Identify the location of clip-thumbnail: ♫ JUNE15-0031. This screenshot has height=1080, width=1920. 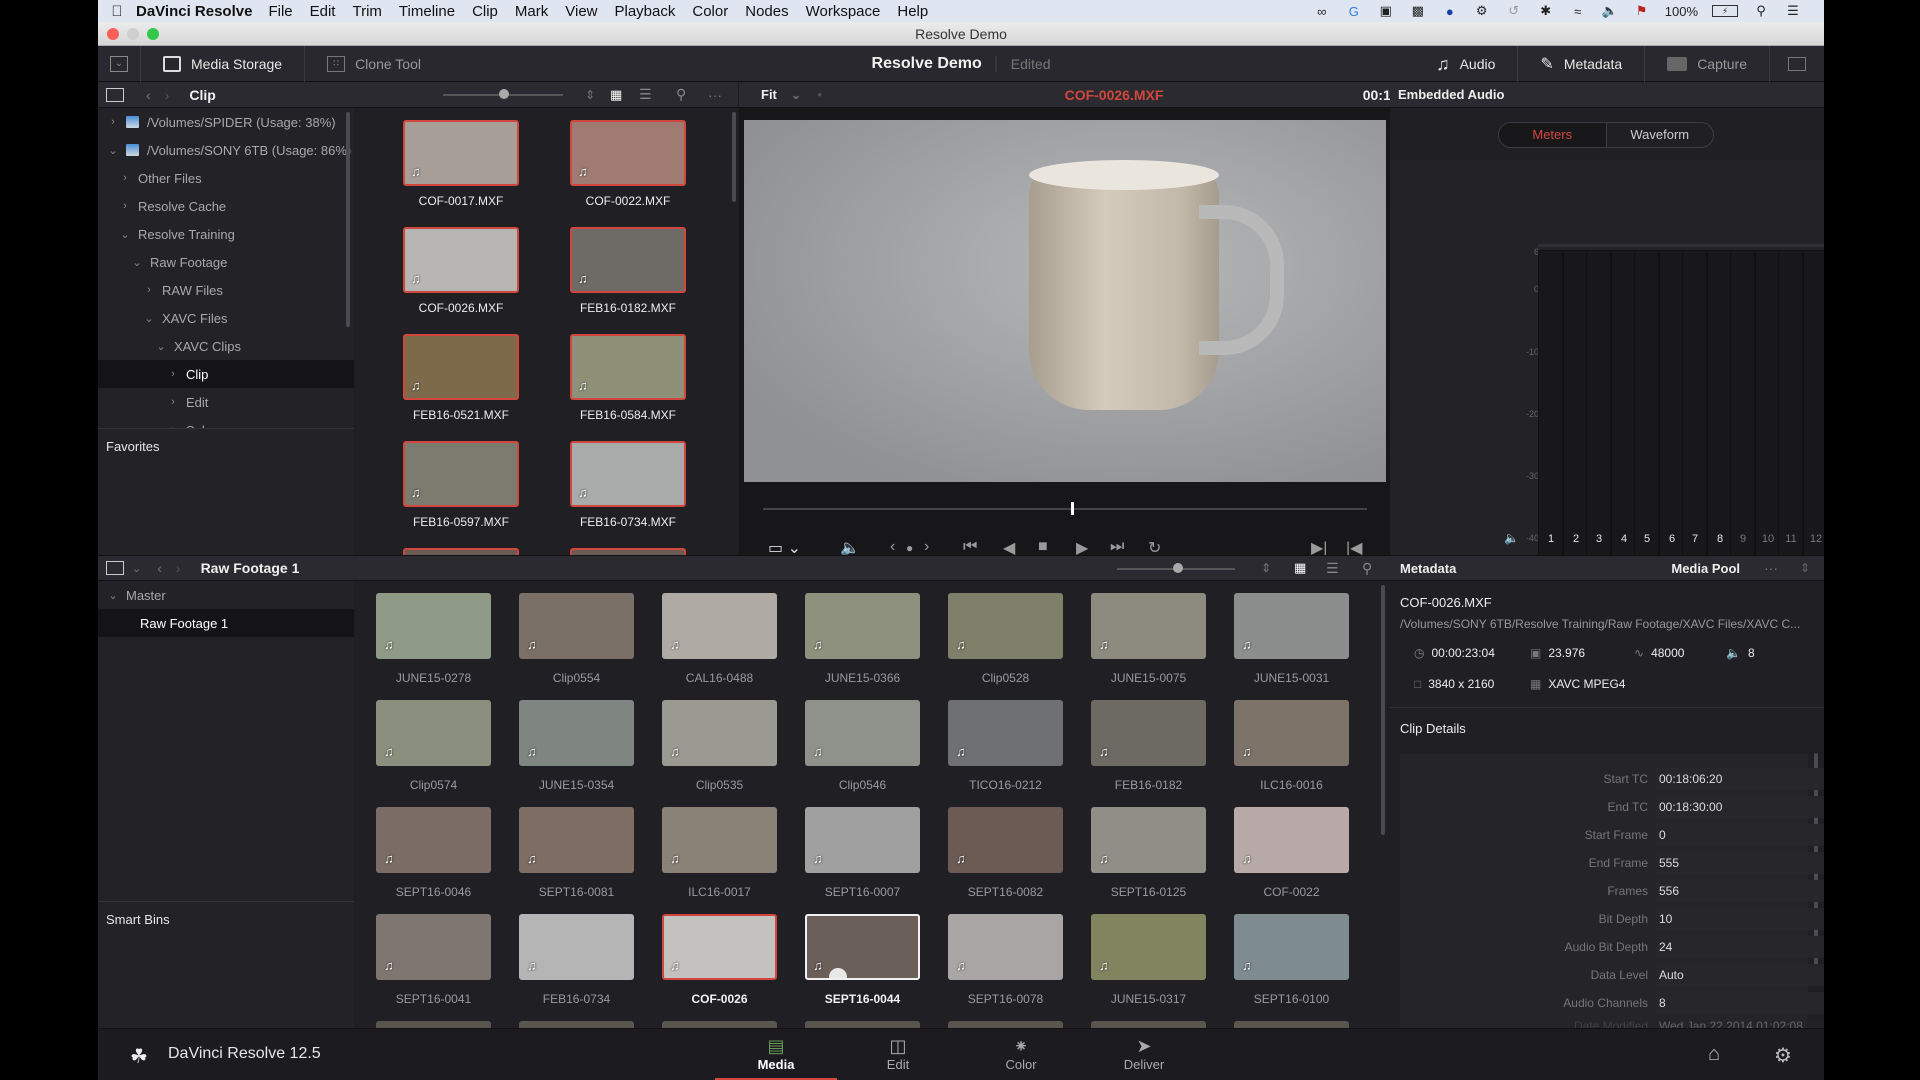
(1291, 639).